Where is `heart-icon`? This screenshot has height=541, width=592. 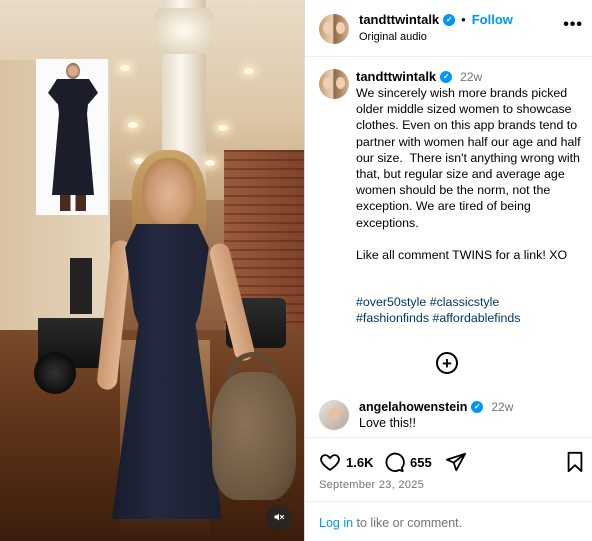 heart-icon is located at coordinates (330, 462).